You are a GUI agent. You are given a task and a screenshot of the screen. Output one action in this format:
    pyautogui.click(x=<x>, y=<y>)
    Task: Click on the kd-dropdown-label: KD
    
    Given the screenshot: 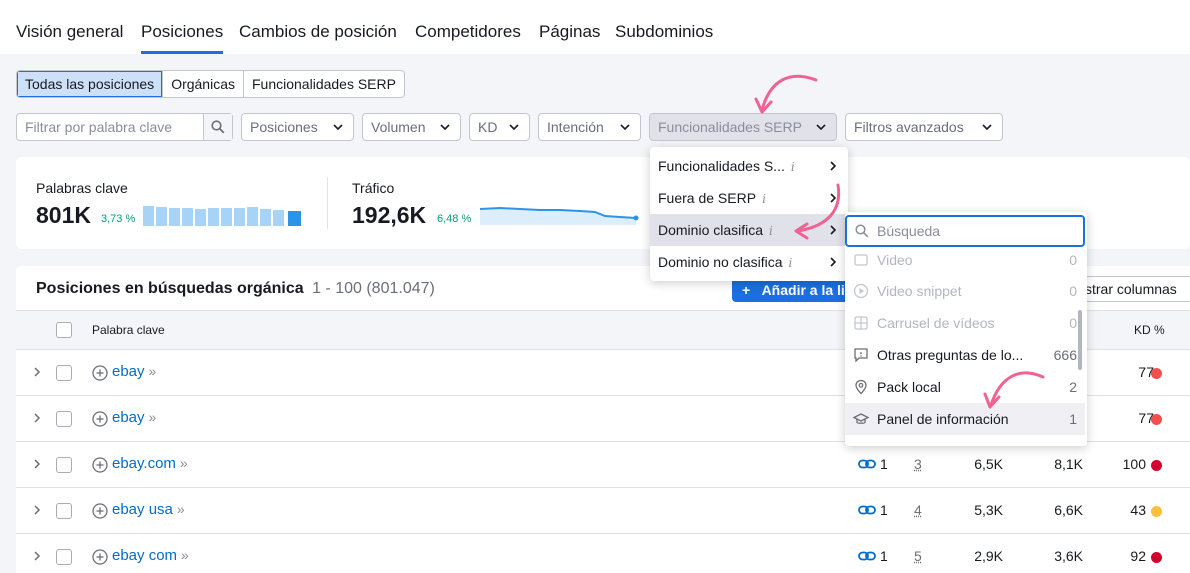 What is the action you would take?
    pyautogui.click(x=488, y=127)
    